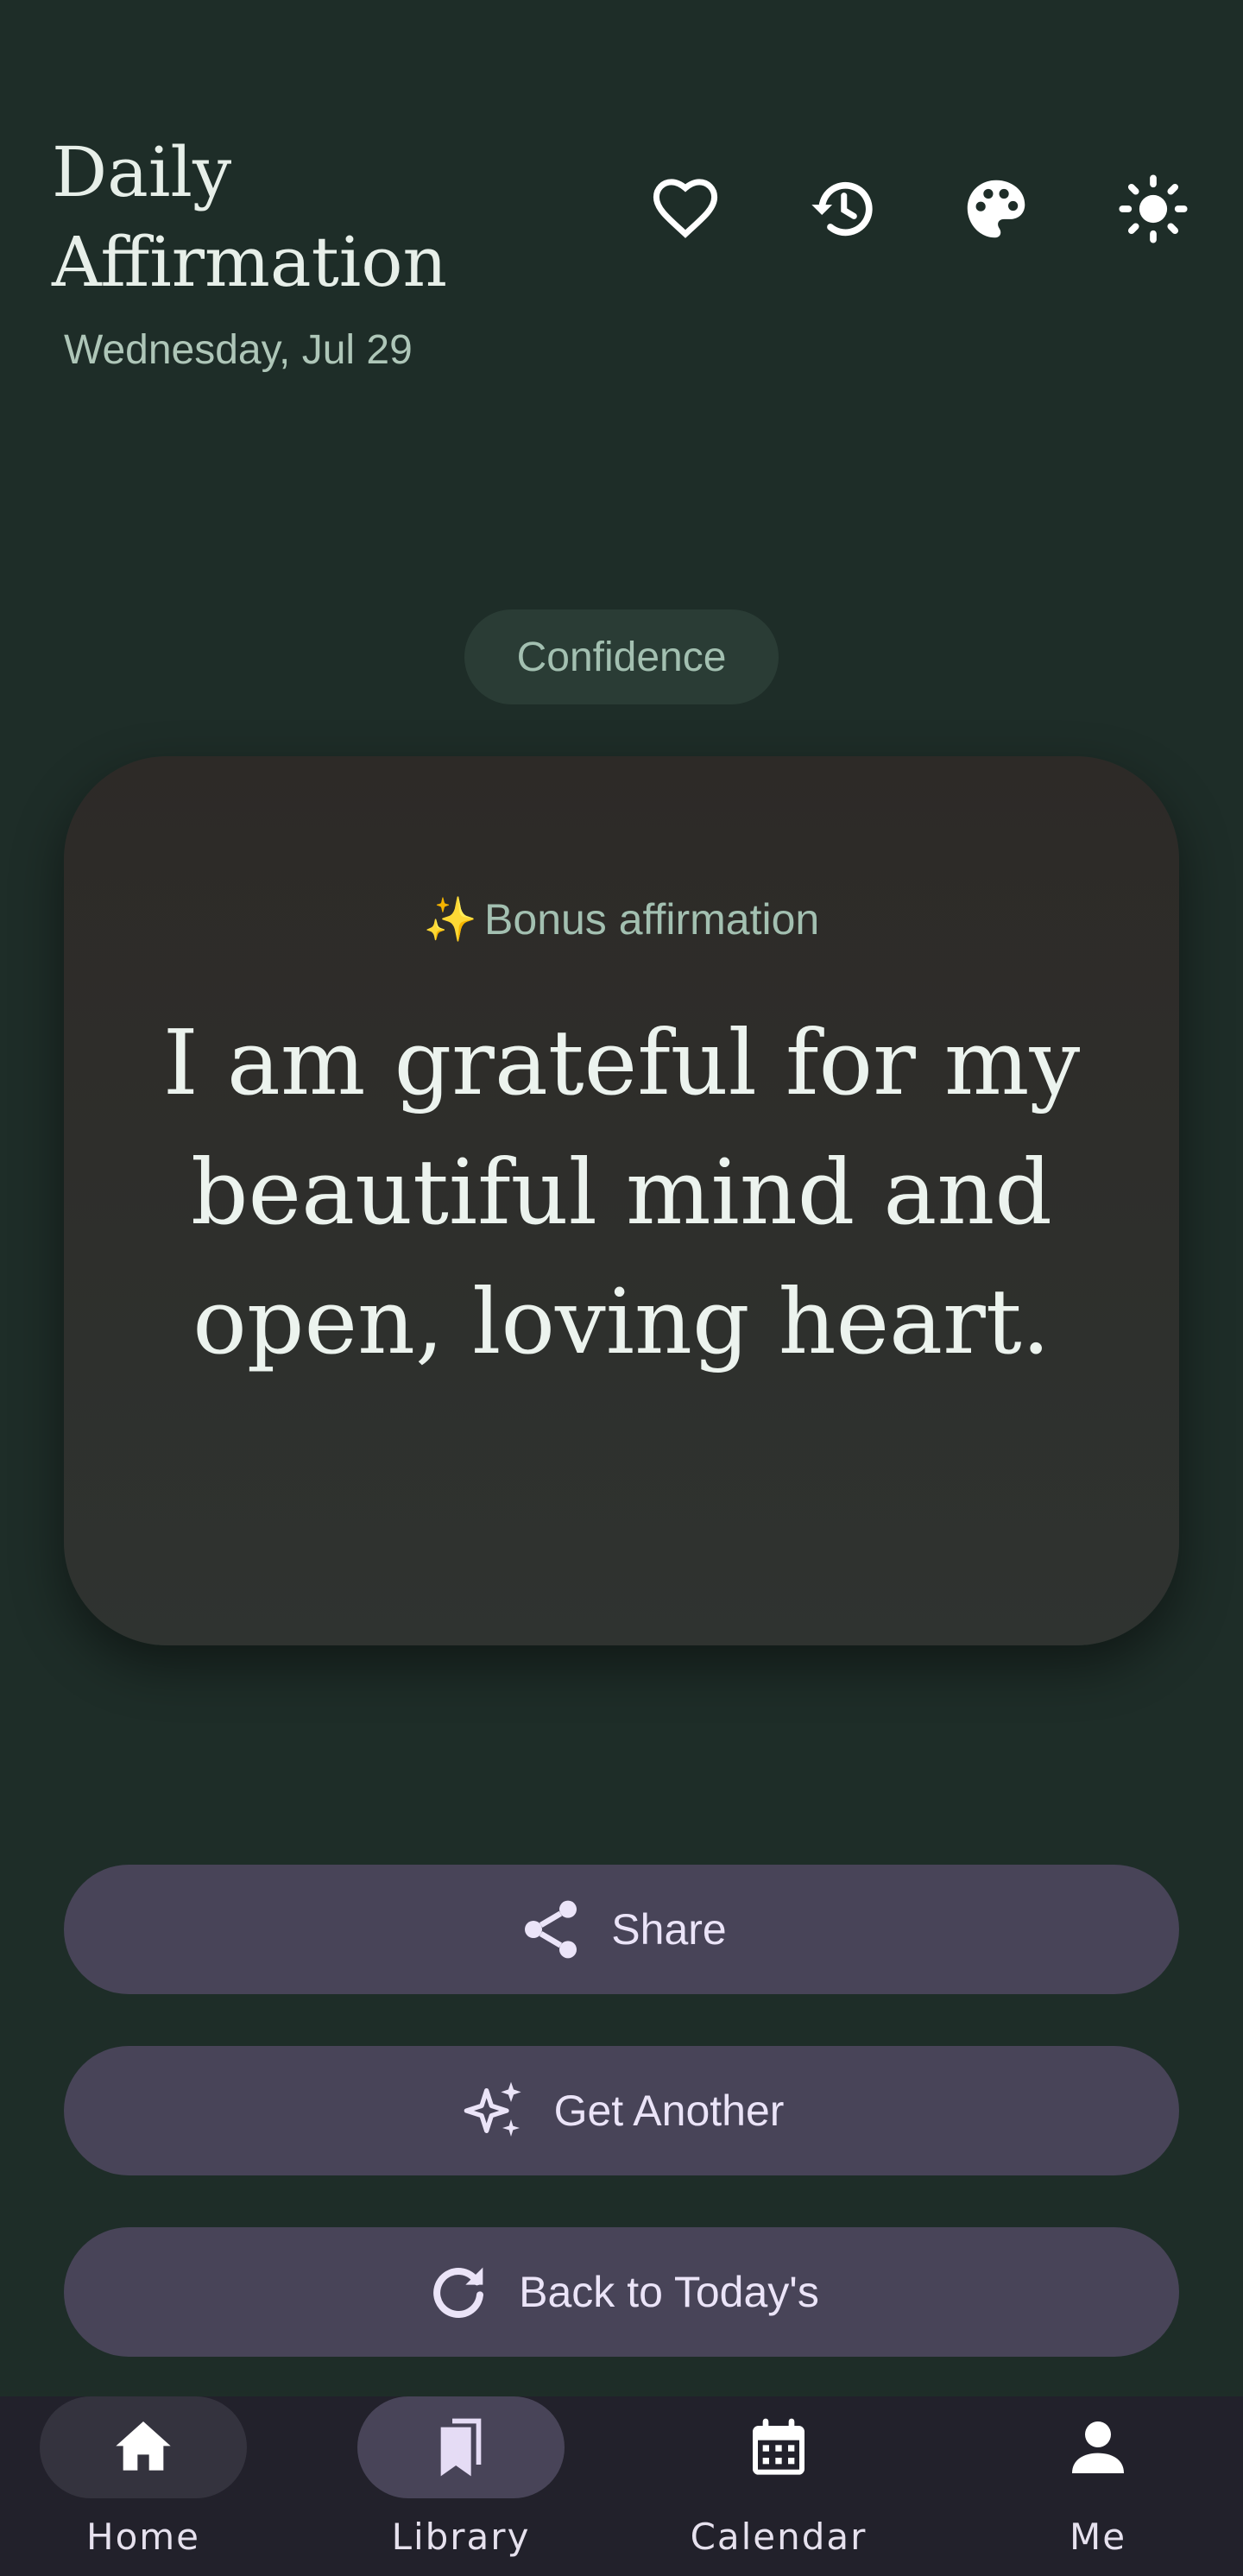 The image size is (1243, 2576). Describe the element at coordinates (143, 2537) in the screenshot. I see `nav-label-home: Home` at that location.